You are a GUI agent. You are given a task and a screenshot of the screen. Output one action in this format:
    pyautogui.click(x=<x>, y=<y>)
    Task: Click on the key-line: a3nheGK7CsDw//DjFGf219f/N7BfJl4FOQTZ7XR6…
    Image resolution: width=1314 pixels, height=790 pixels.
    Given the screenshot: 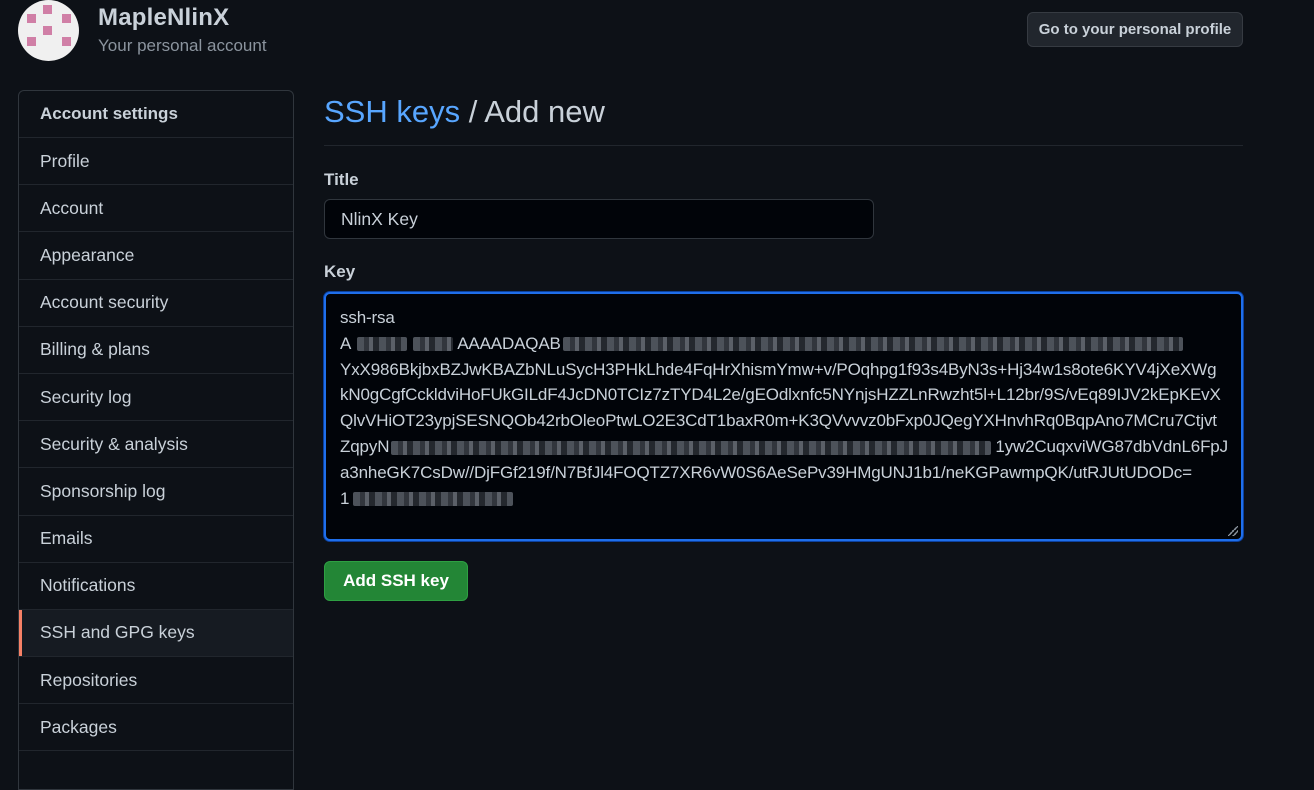 What is the action you would take?
    pyautogui.click(x=766, y=472)
    